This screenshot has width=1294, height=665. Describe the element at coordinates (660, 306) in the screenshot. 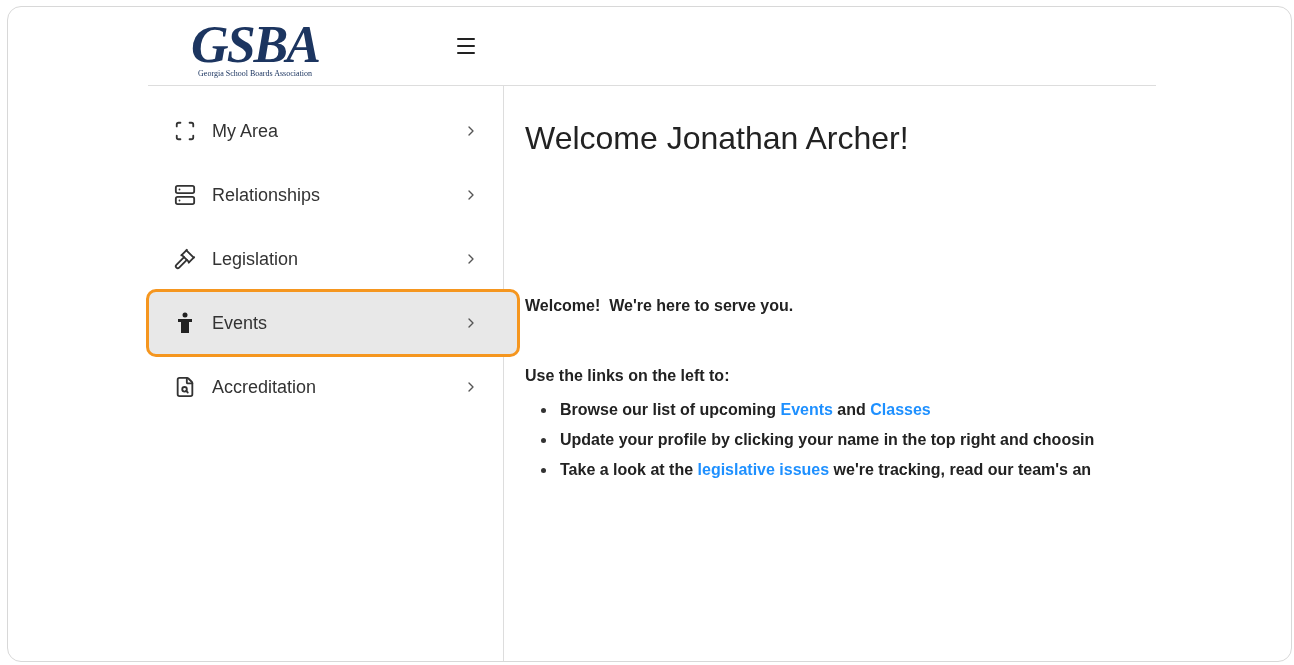

I see `welcome-message: Welcome! We're here to serve you.` at that location.